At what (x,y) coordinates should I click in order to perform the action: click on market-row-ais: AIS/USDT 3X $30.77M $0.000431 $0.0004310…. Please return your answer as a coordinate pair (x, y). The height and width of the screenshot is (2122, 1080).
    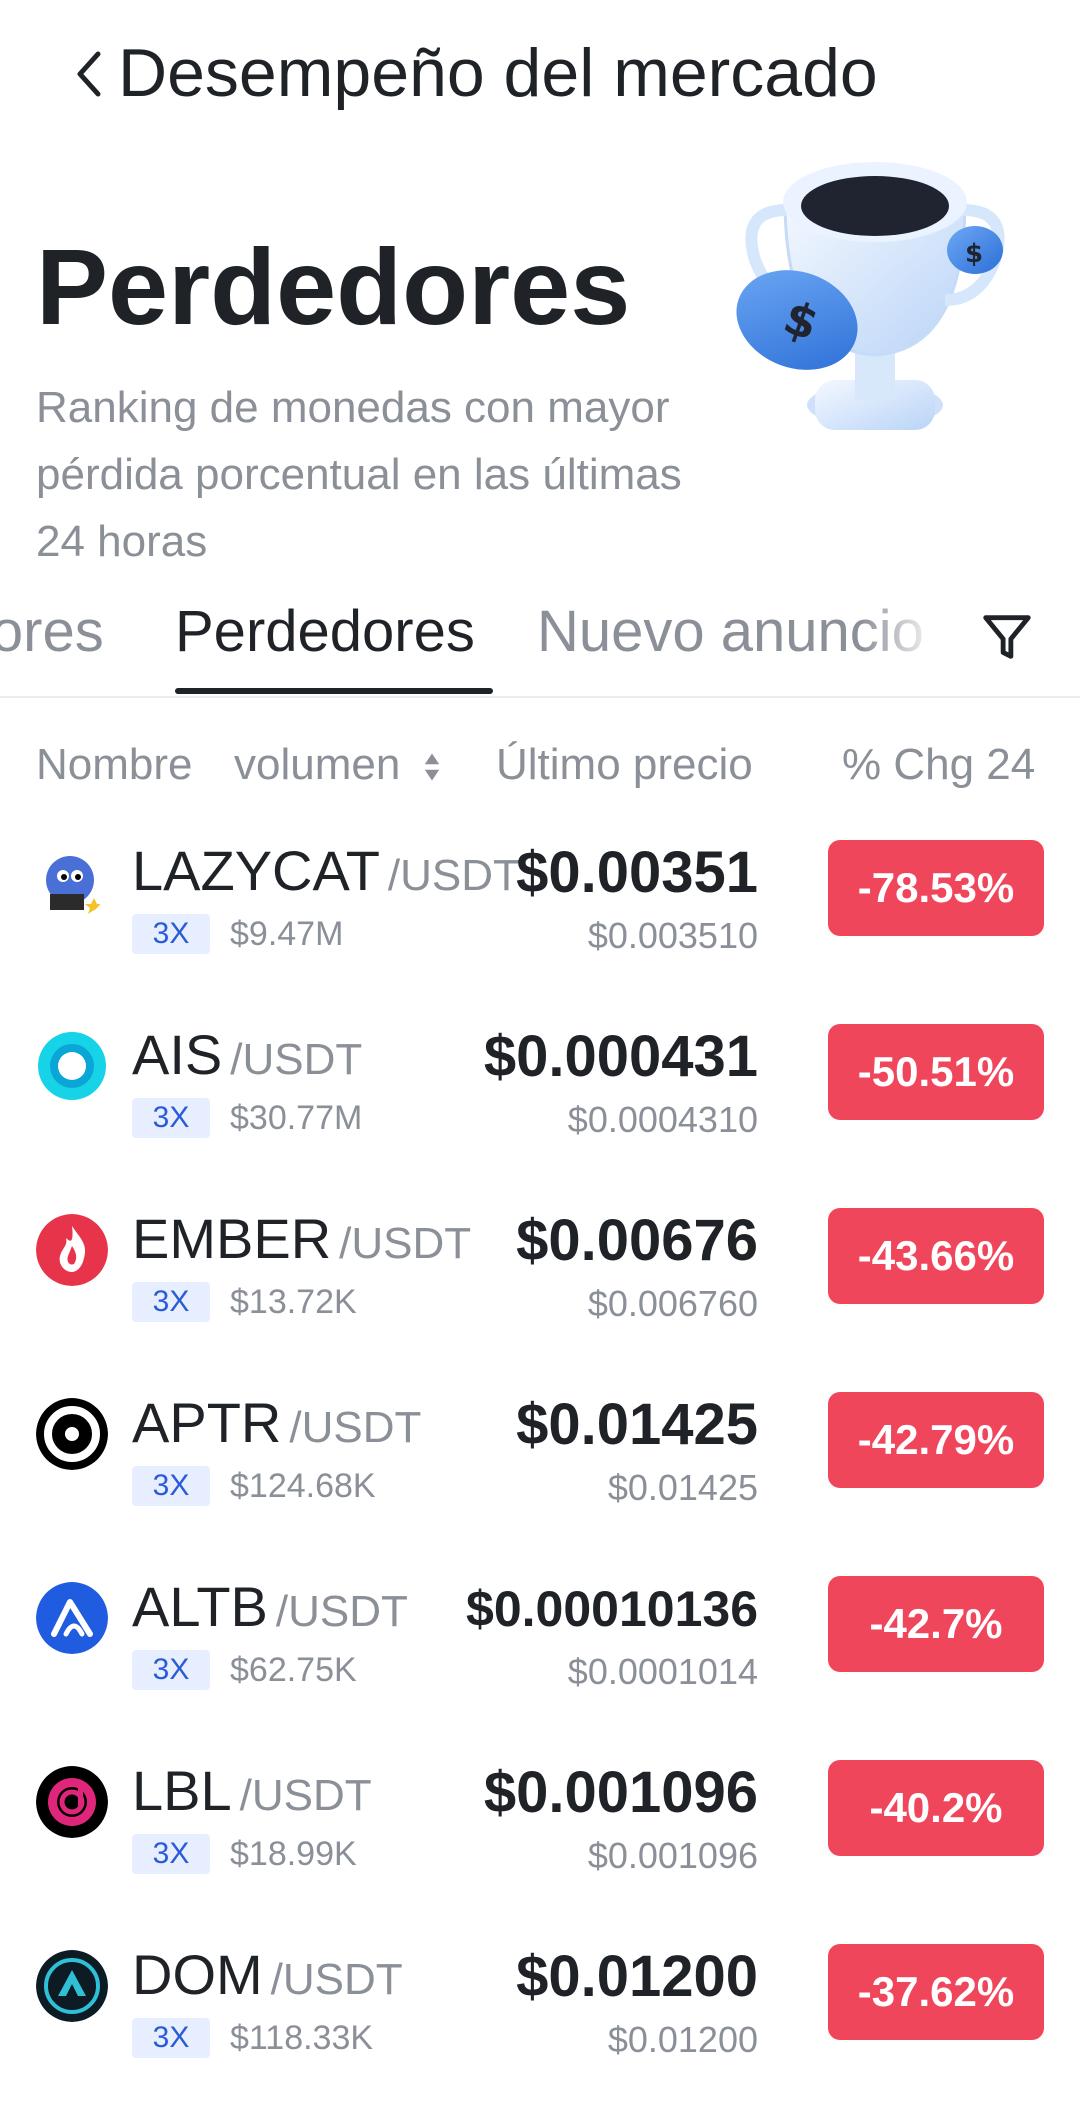
    Looking at the image, I should click on (540, 1110).